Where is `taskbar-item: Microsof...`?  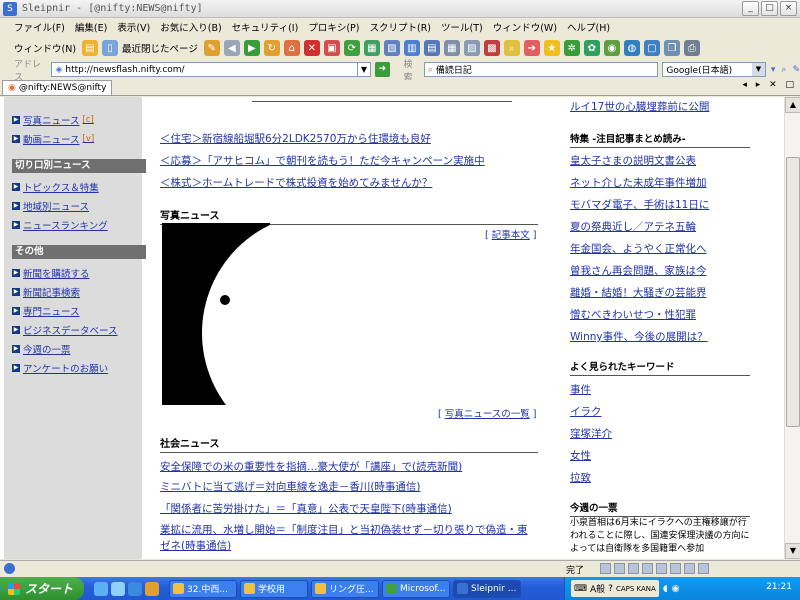
taskbar-item: Microsof... is located at coordinates (416, 588).